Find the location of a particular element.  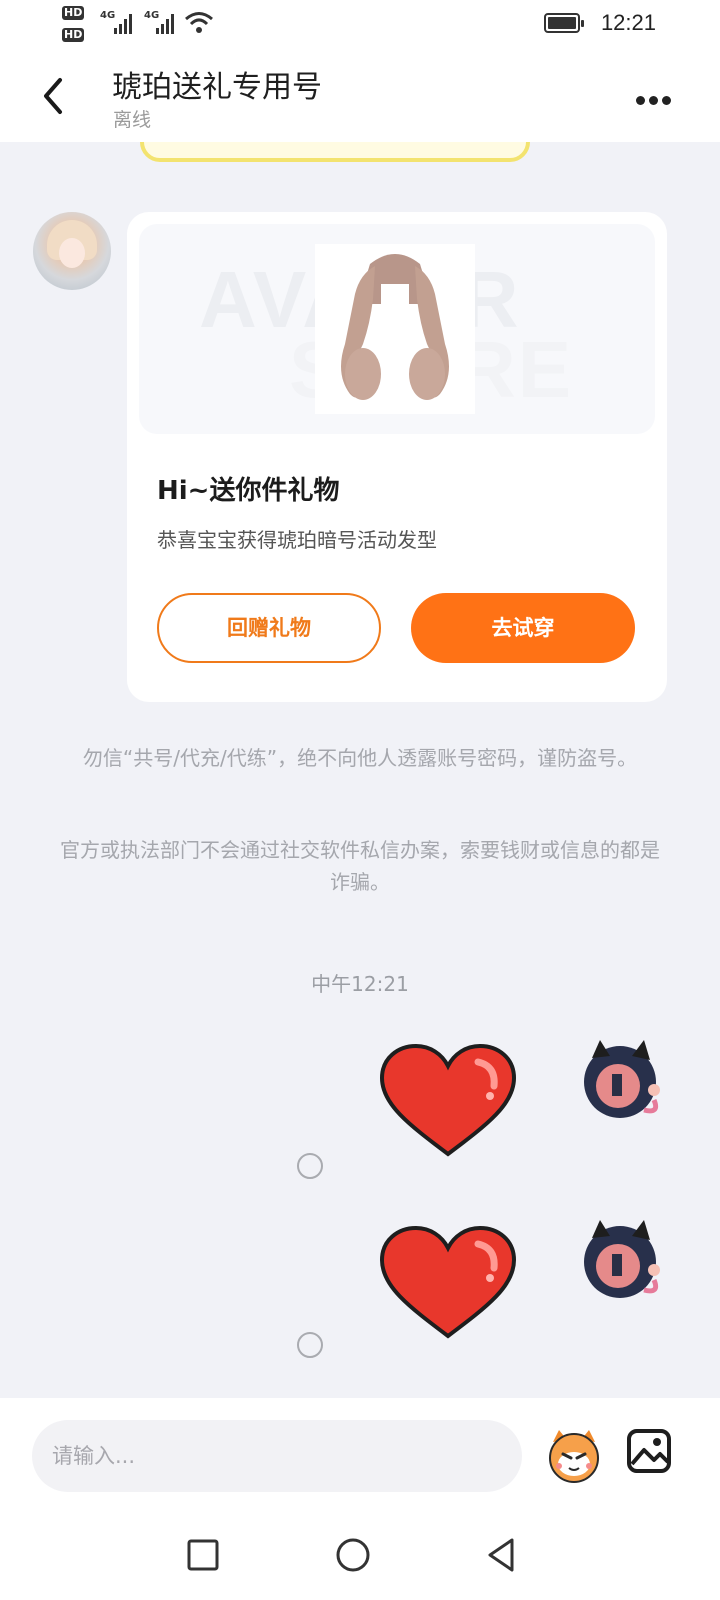

emoji-sticker-icon is located at coordinates (574, 1455).